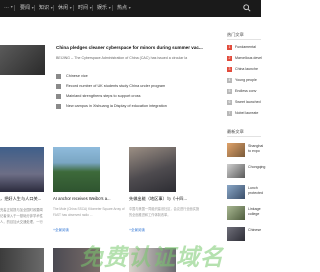 The height and width of the screenshot is (272, 320). What do you see at coordinates (229, 113) in the screenshot?
I see `rank-badge: 7` at bounding box center [229, 113].